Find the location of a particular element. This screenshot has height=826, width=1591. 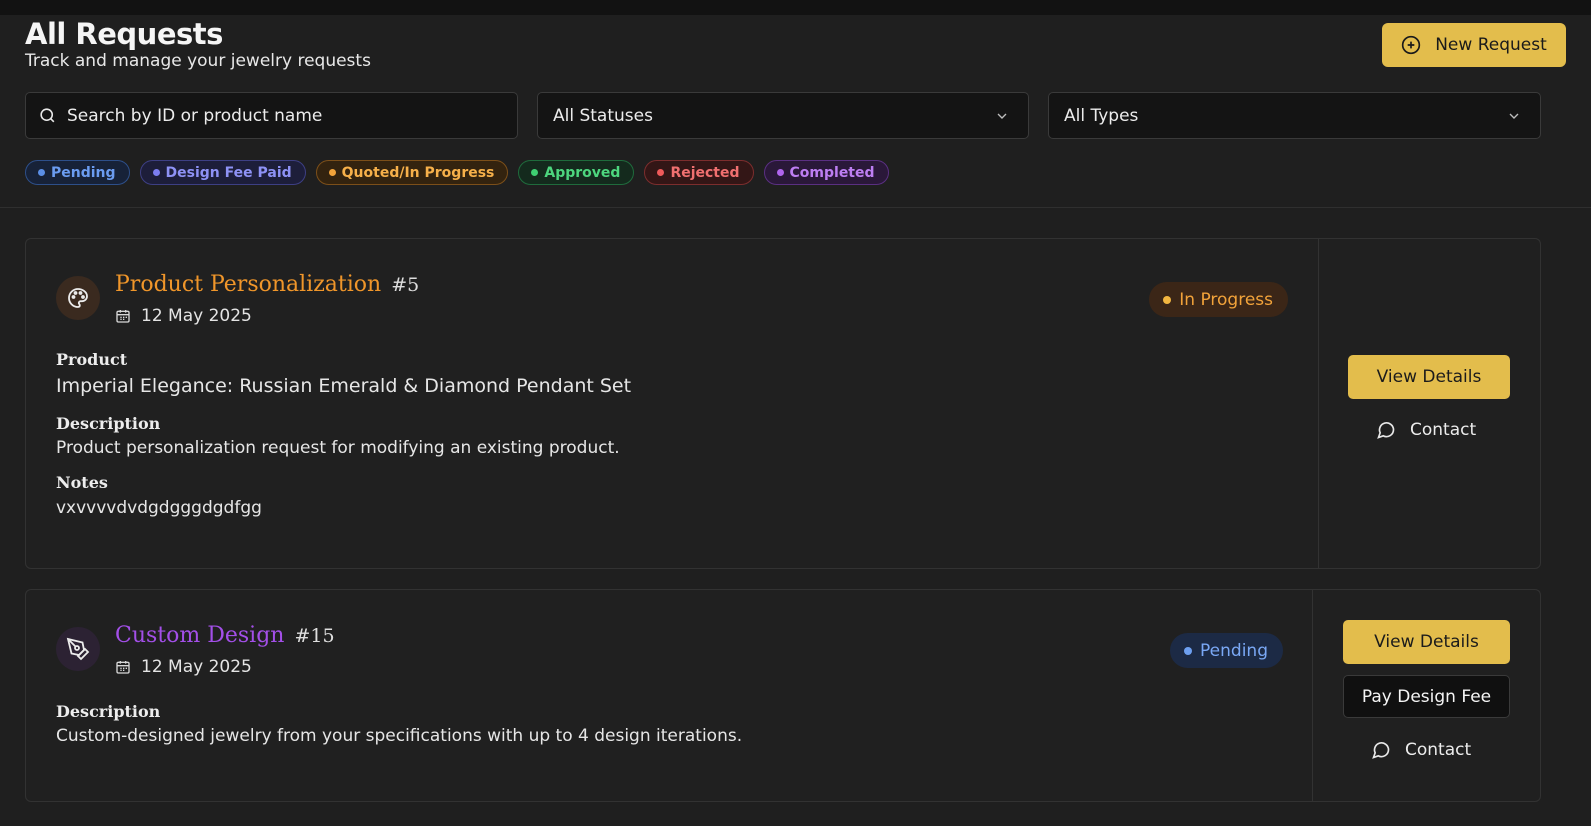

legend-rejected: Rejected is located at coordinates (699, 172).